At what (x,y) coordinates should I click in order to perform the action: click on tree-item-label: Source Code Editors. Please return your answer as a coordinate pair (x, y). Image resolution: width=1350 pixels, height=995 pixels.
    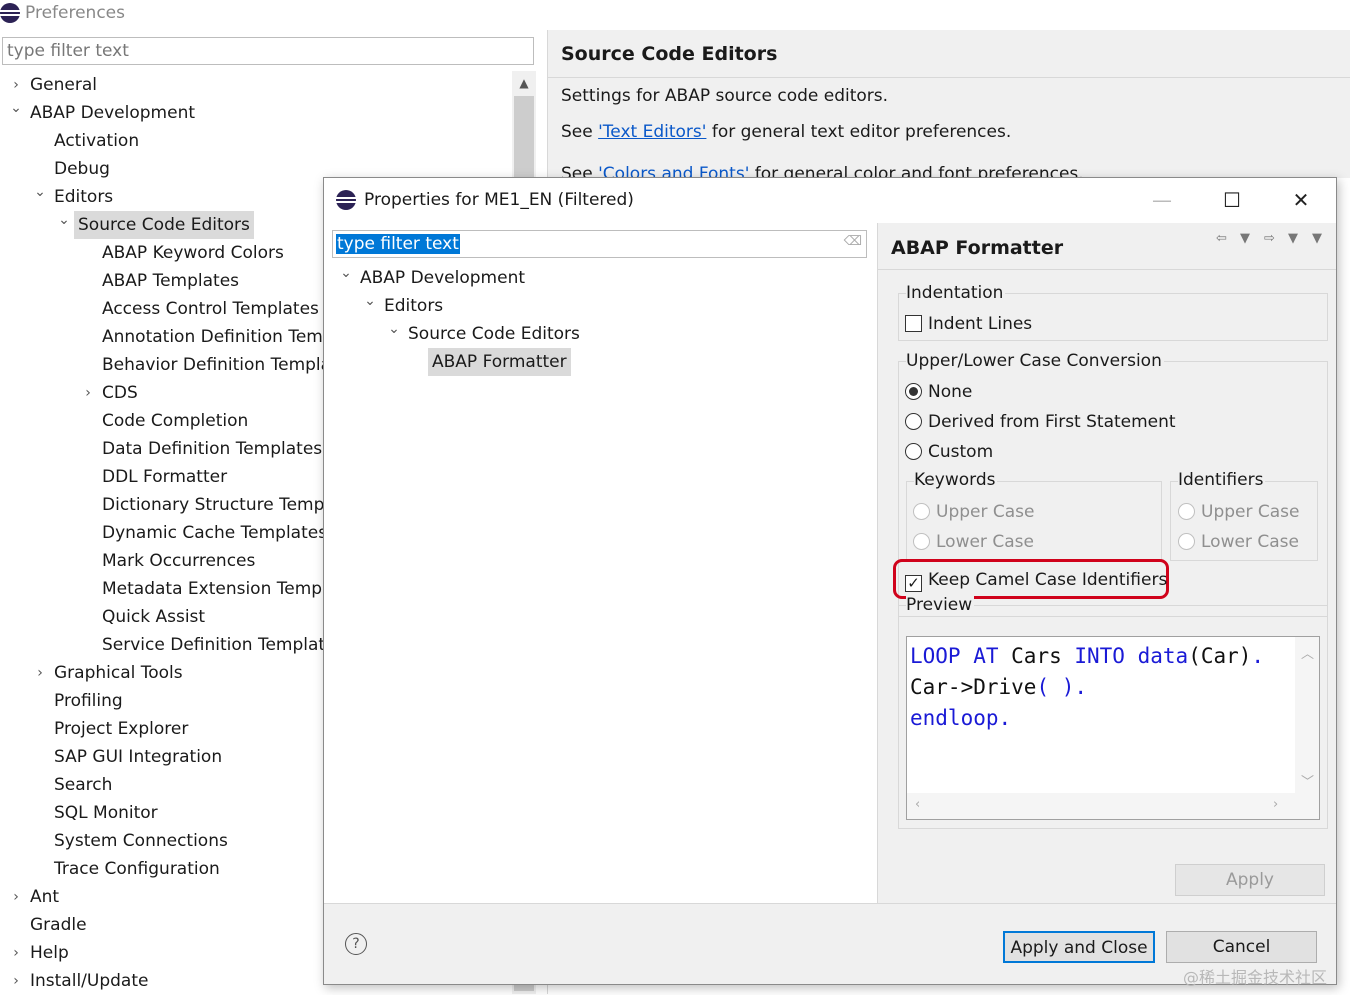
    Looking at the image, I should click on (164, 225).